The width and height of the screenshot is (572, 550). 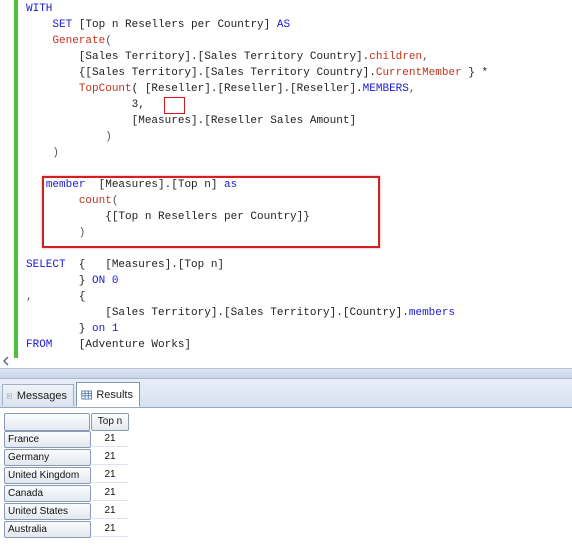 What do you see at coordinates (105, 329) in the screenshot?
I see `code-token: on 1` at bounding box center [105, 329].